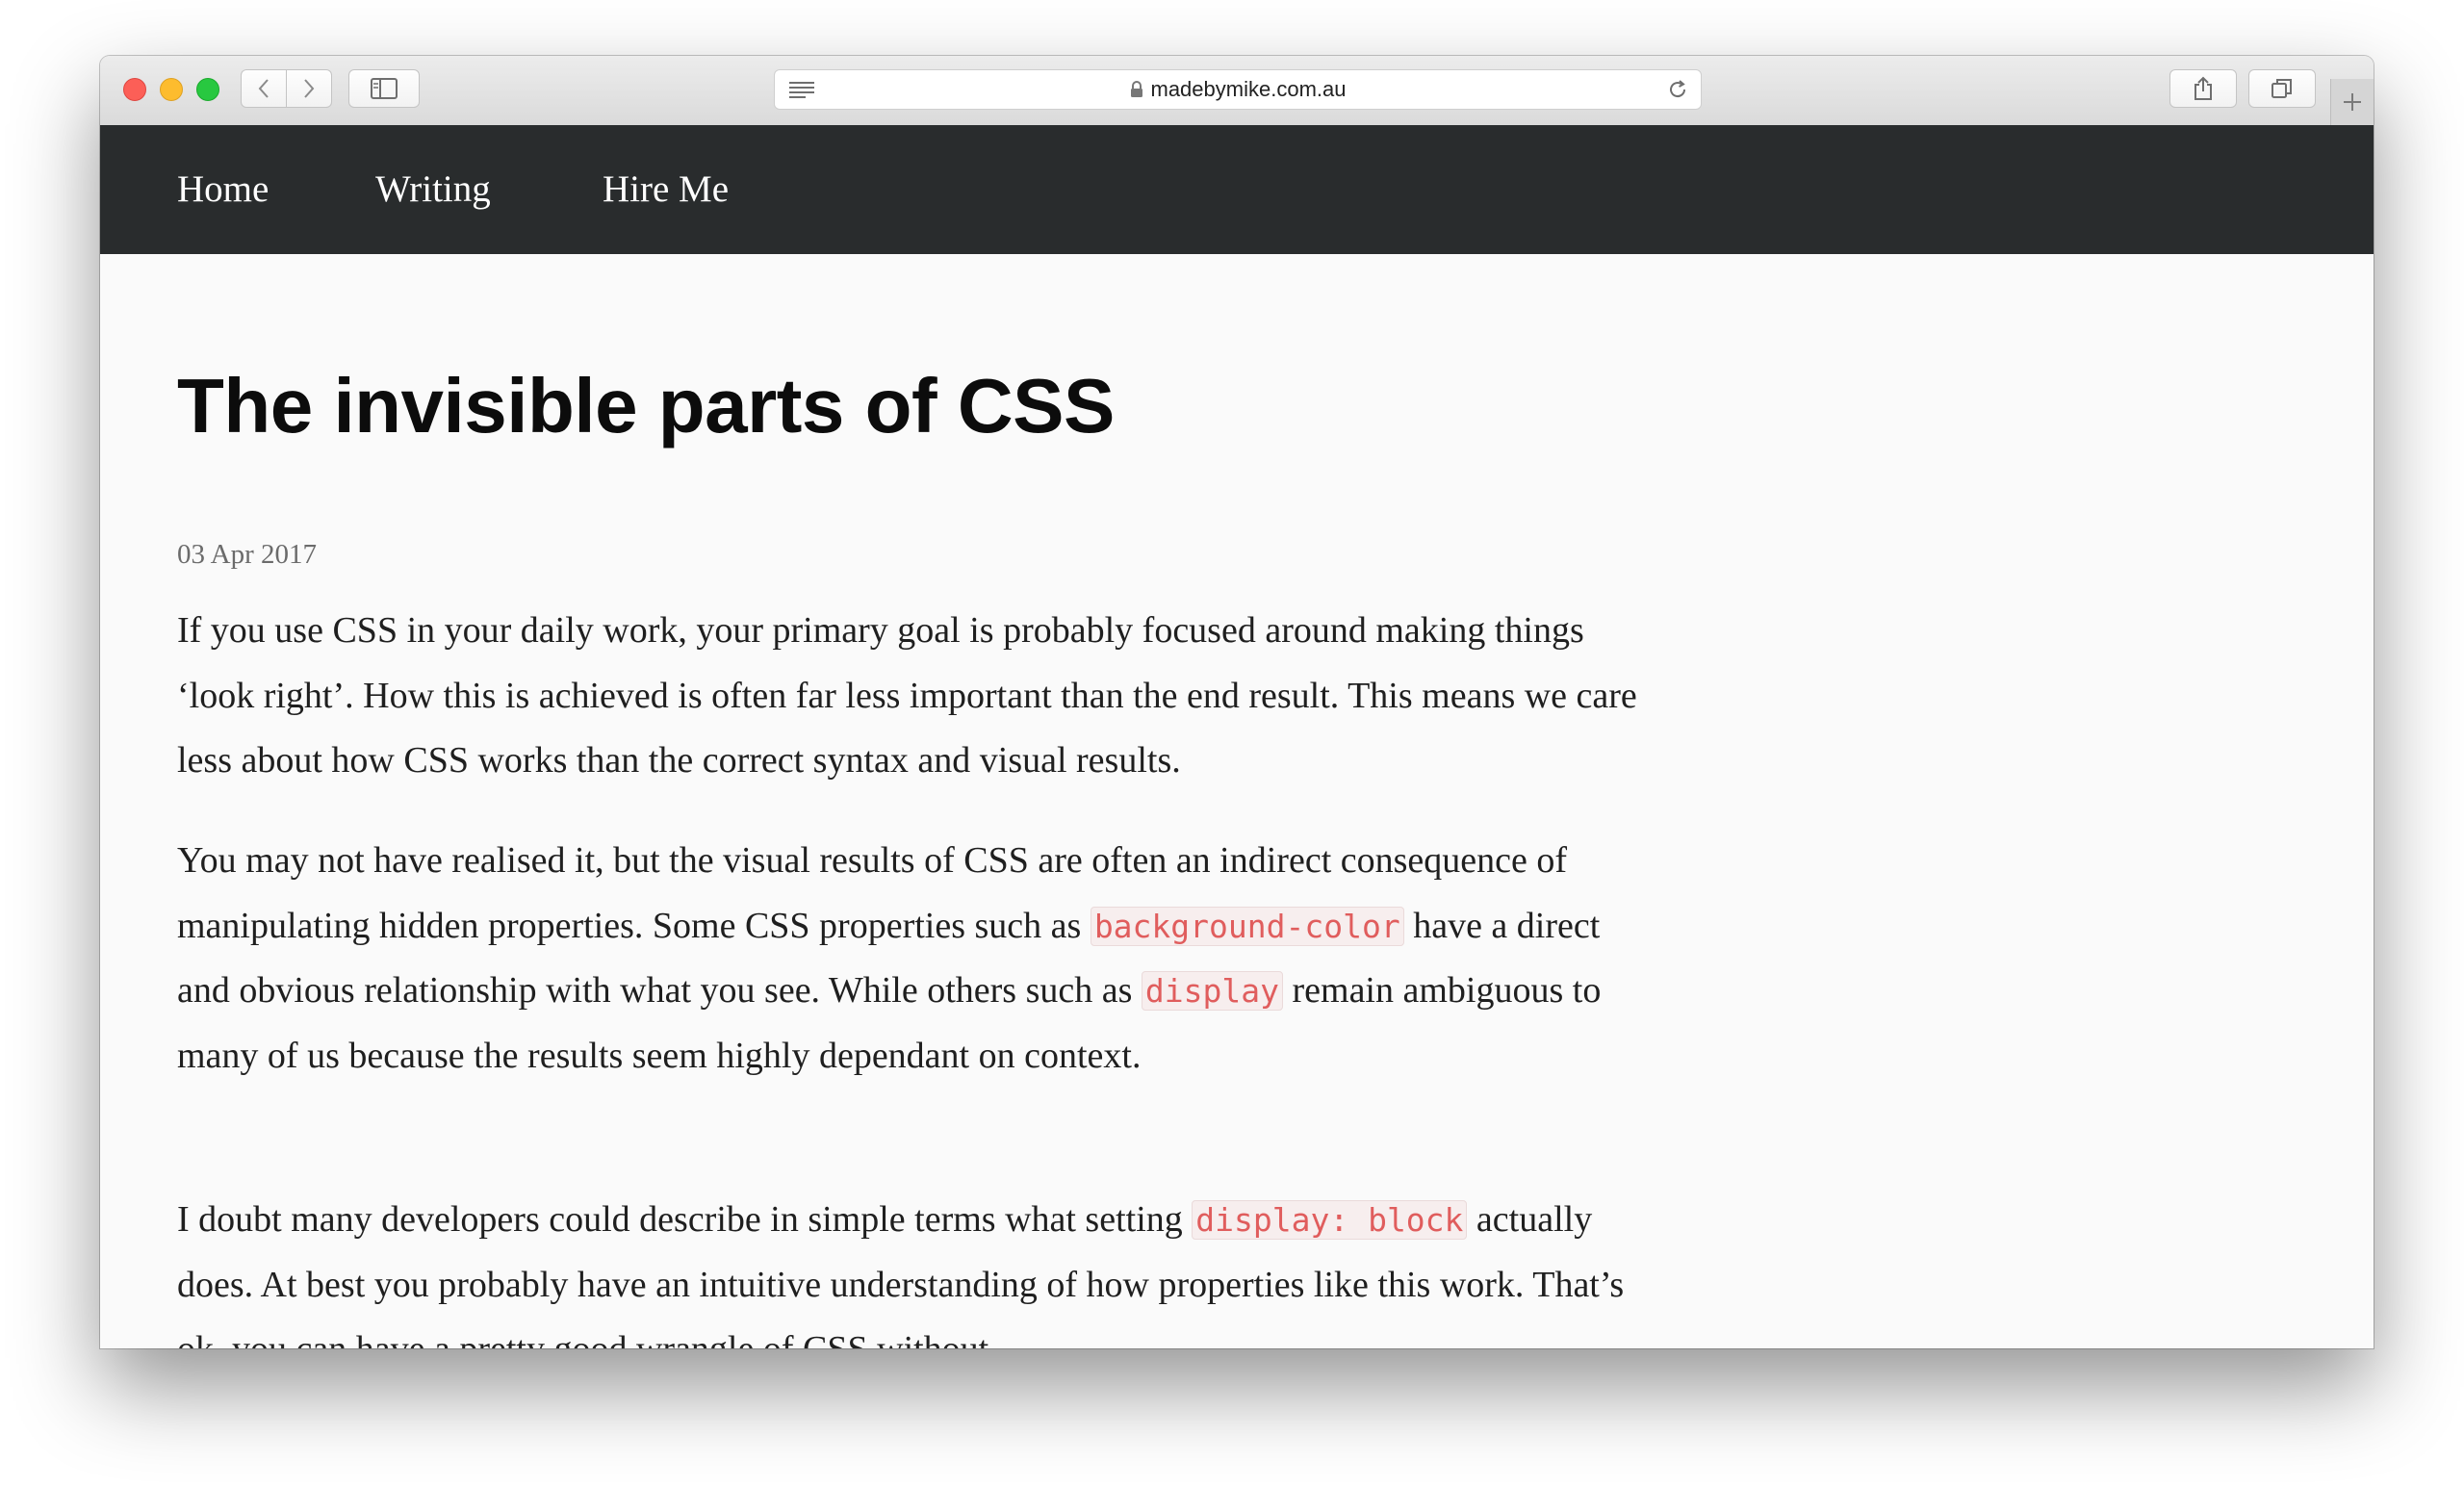  What do you see at coordinates (646, 406) in the screenshot?
I see `article-title: The invisible parts of CSS` at bounding box center [646, 406].